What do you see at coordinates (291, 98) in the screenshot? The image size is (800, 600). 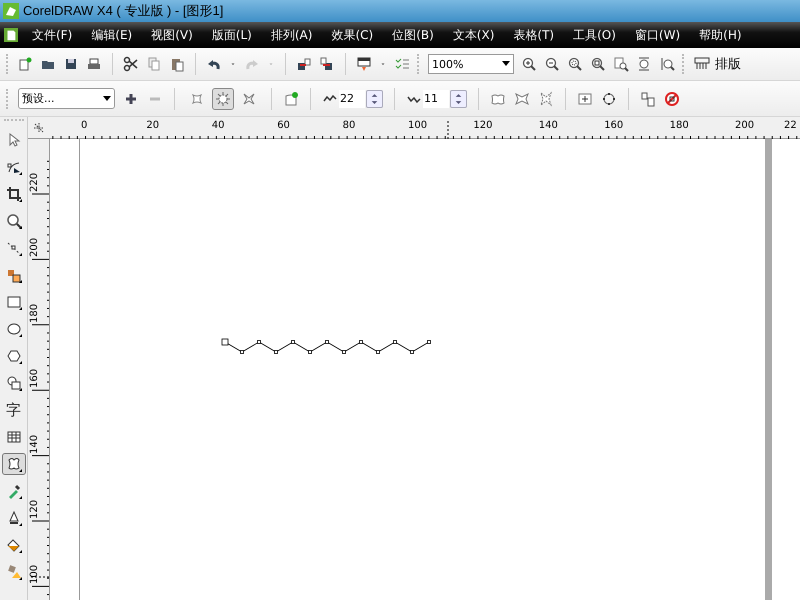 I see `add-node-icon` at bounding box center [291, 98].